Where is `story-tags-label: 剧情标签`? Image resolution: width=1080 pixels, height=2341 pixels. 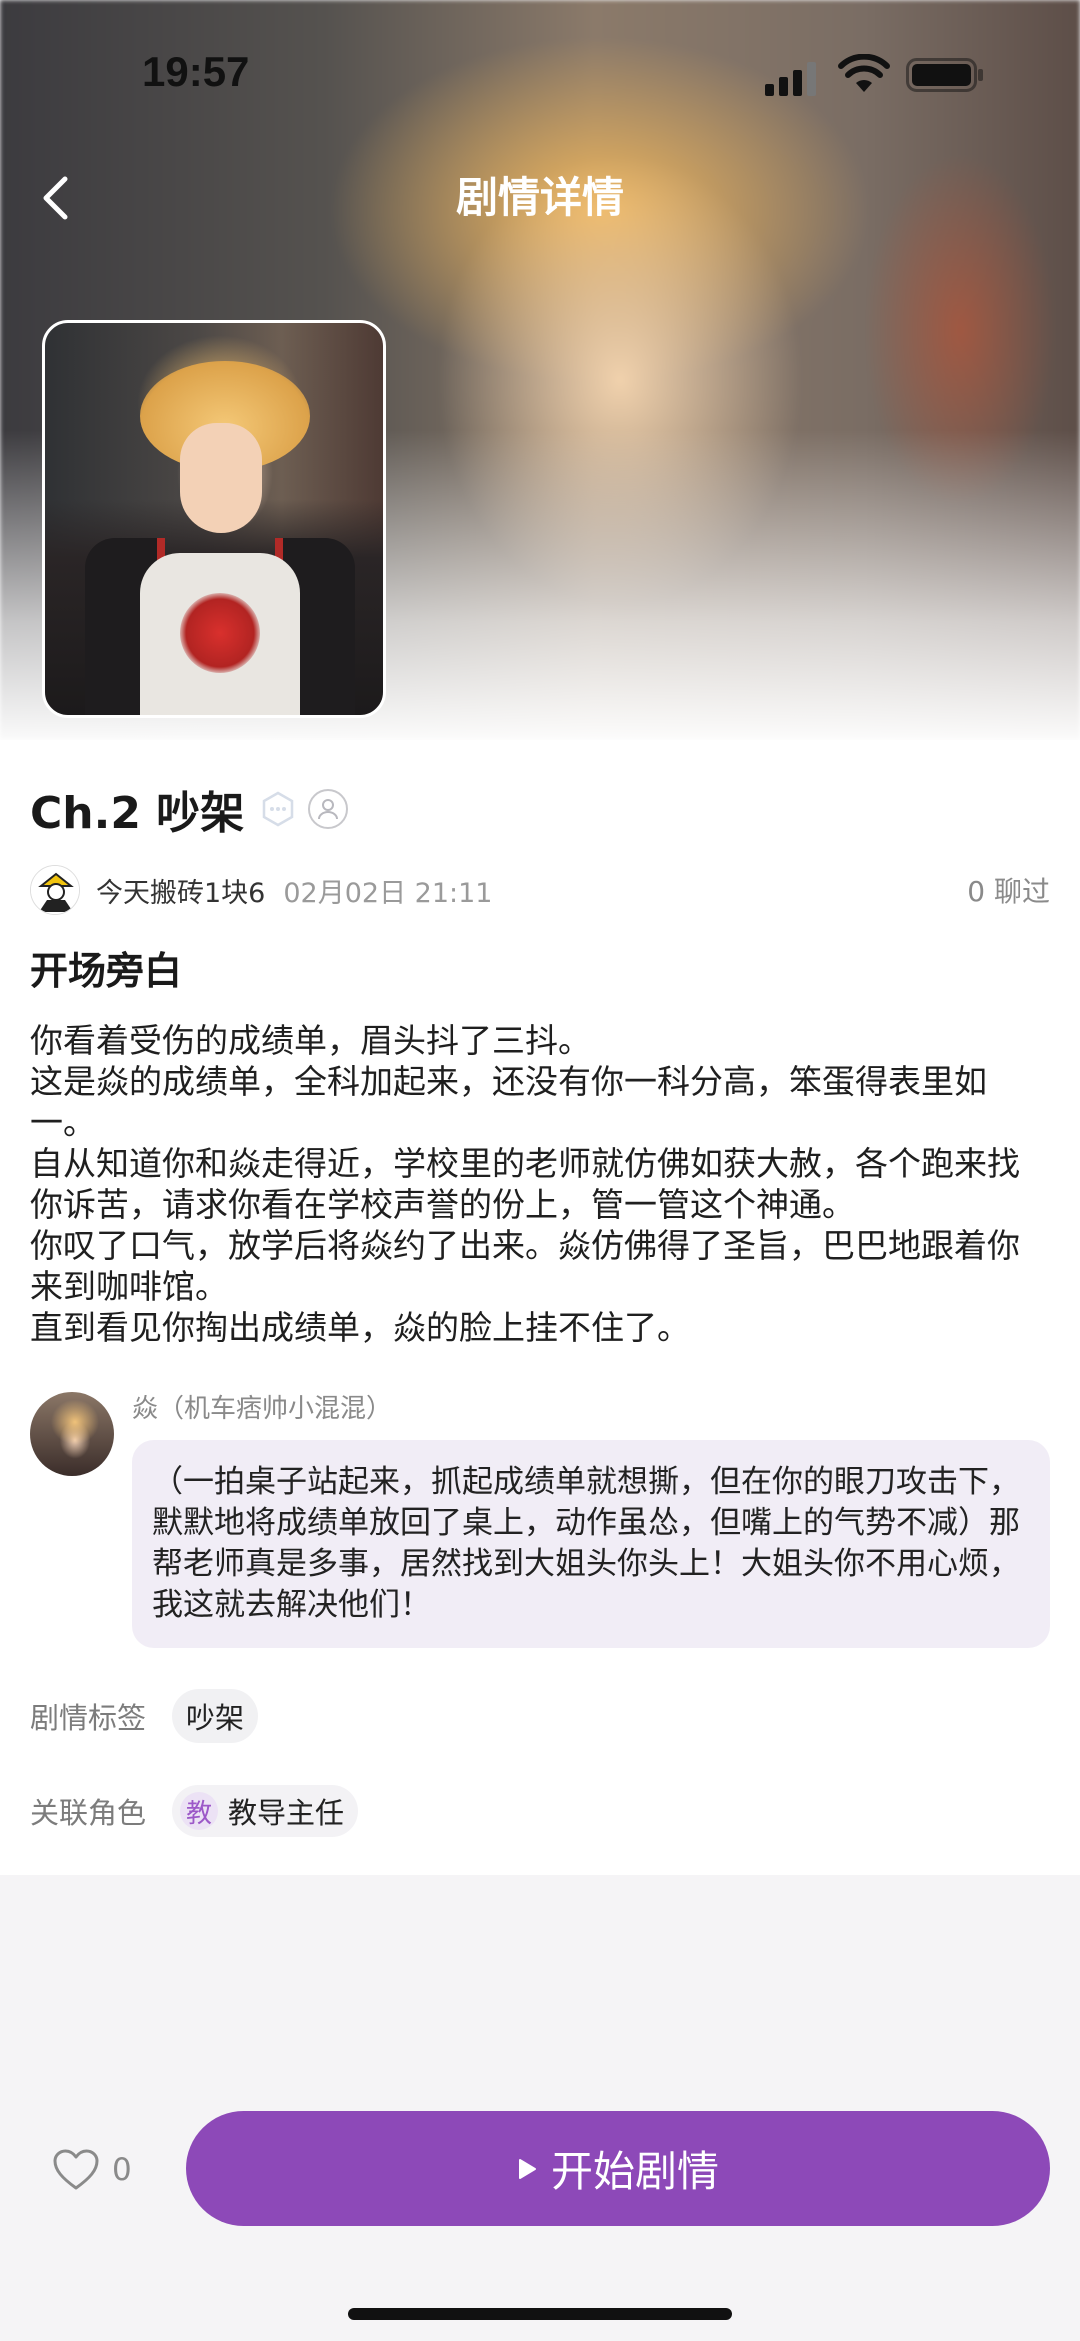 story-tags-label: 剧情标签 is located at coordinates (88, 1718).